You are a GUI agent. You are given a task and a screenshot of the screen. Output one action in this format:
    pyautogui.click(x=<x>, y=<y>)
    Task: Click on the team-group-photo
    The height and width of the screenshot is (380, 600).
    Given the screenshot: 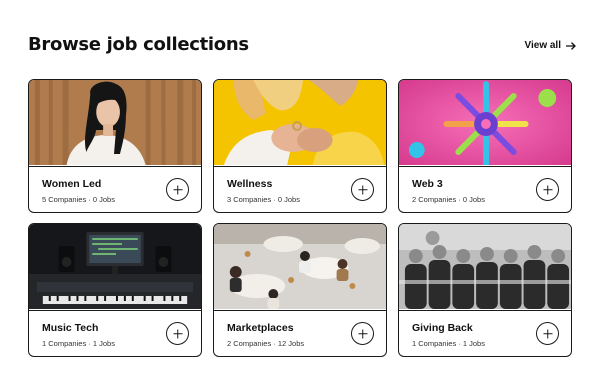 What is the action you would take?
    pyautogui.click(x=485, y=266)
    